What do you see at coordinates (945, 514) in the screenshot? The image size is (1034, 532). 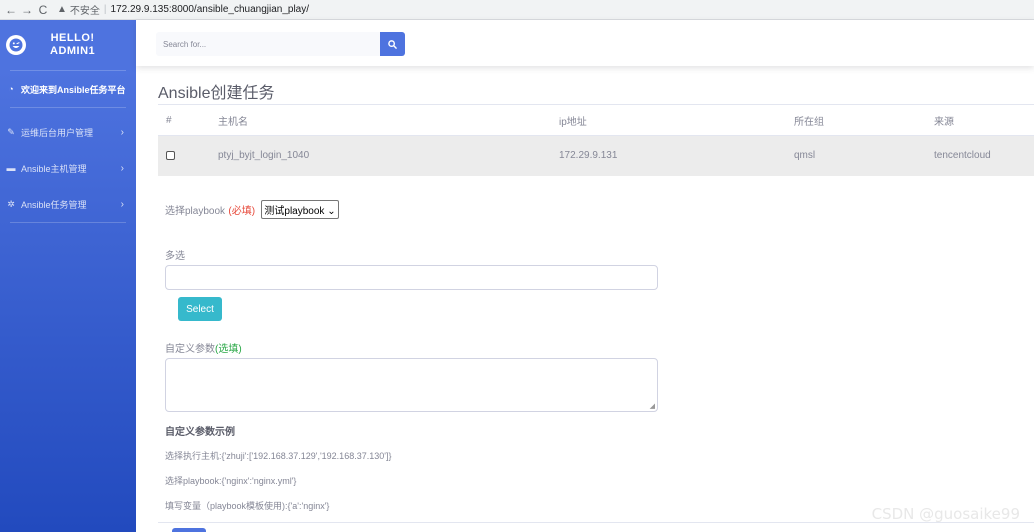 I see `watermark: CSDN @guosaike99` at bounding box center [945, 514].